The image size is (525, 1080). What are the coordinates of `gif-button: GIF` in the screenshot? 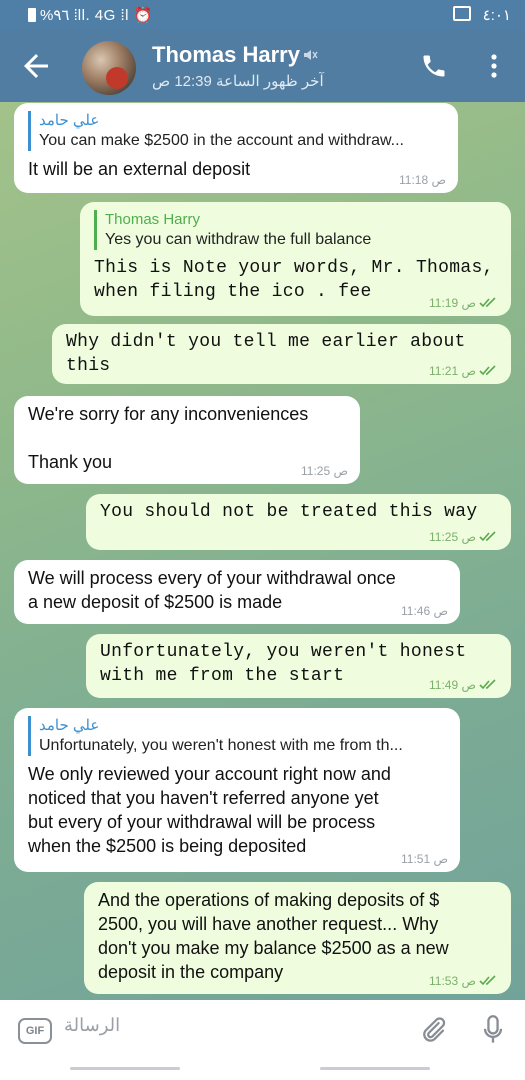 It's located at (35, 1031).